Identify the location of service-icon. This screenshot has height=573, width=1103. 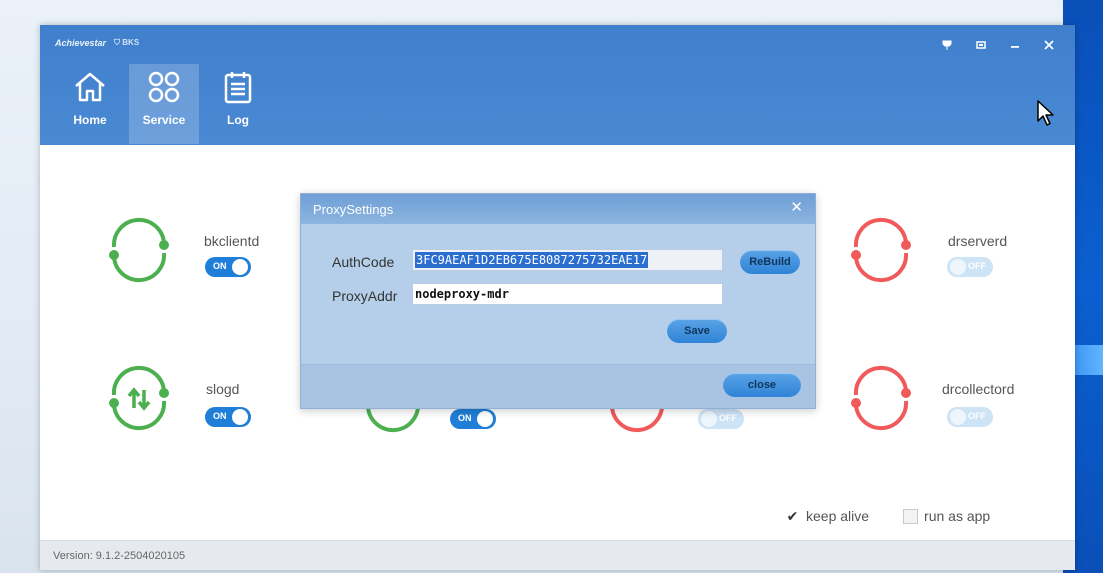
(164, 87).